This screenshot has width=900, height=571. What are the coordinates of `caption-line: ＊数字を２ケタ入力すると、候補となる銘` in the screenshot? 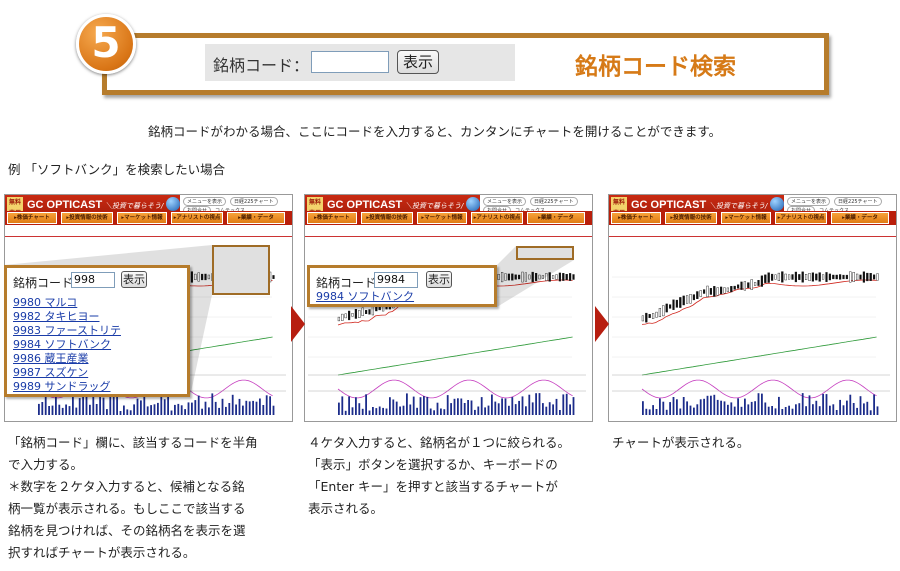 It's located at (126, 486).